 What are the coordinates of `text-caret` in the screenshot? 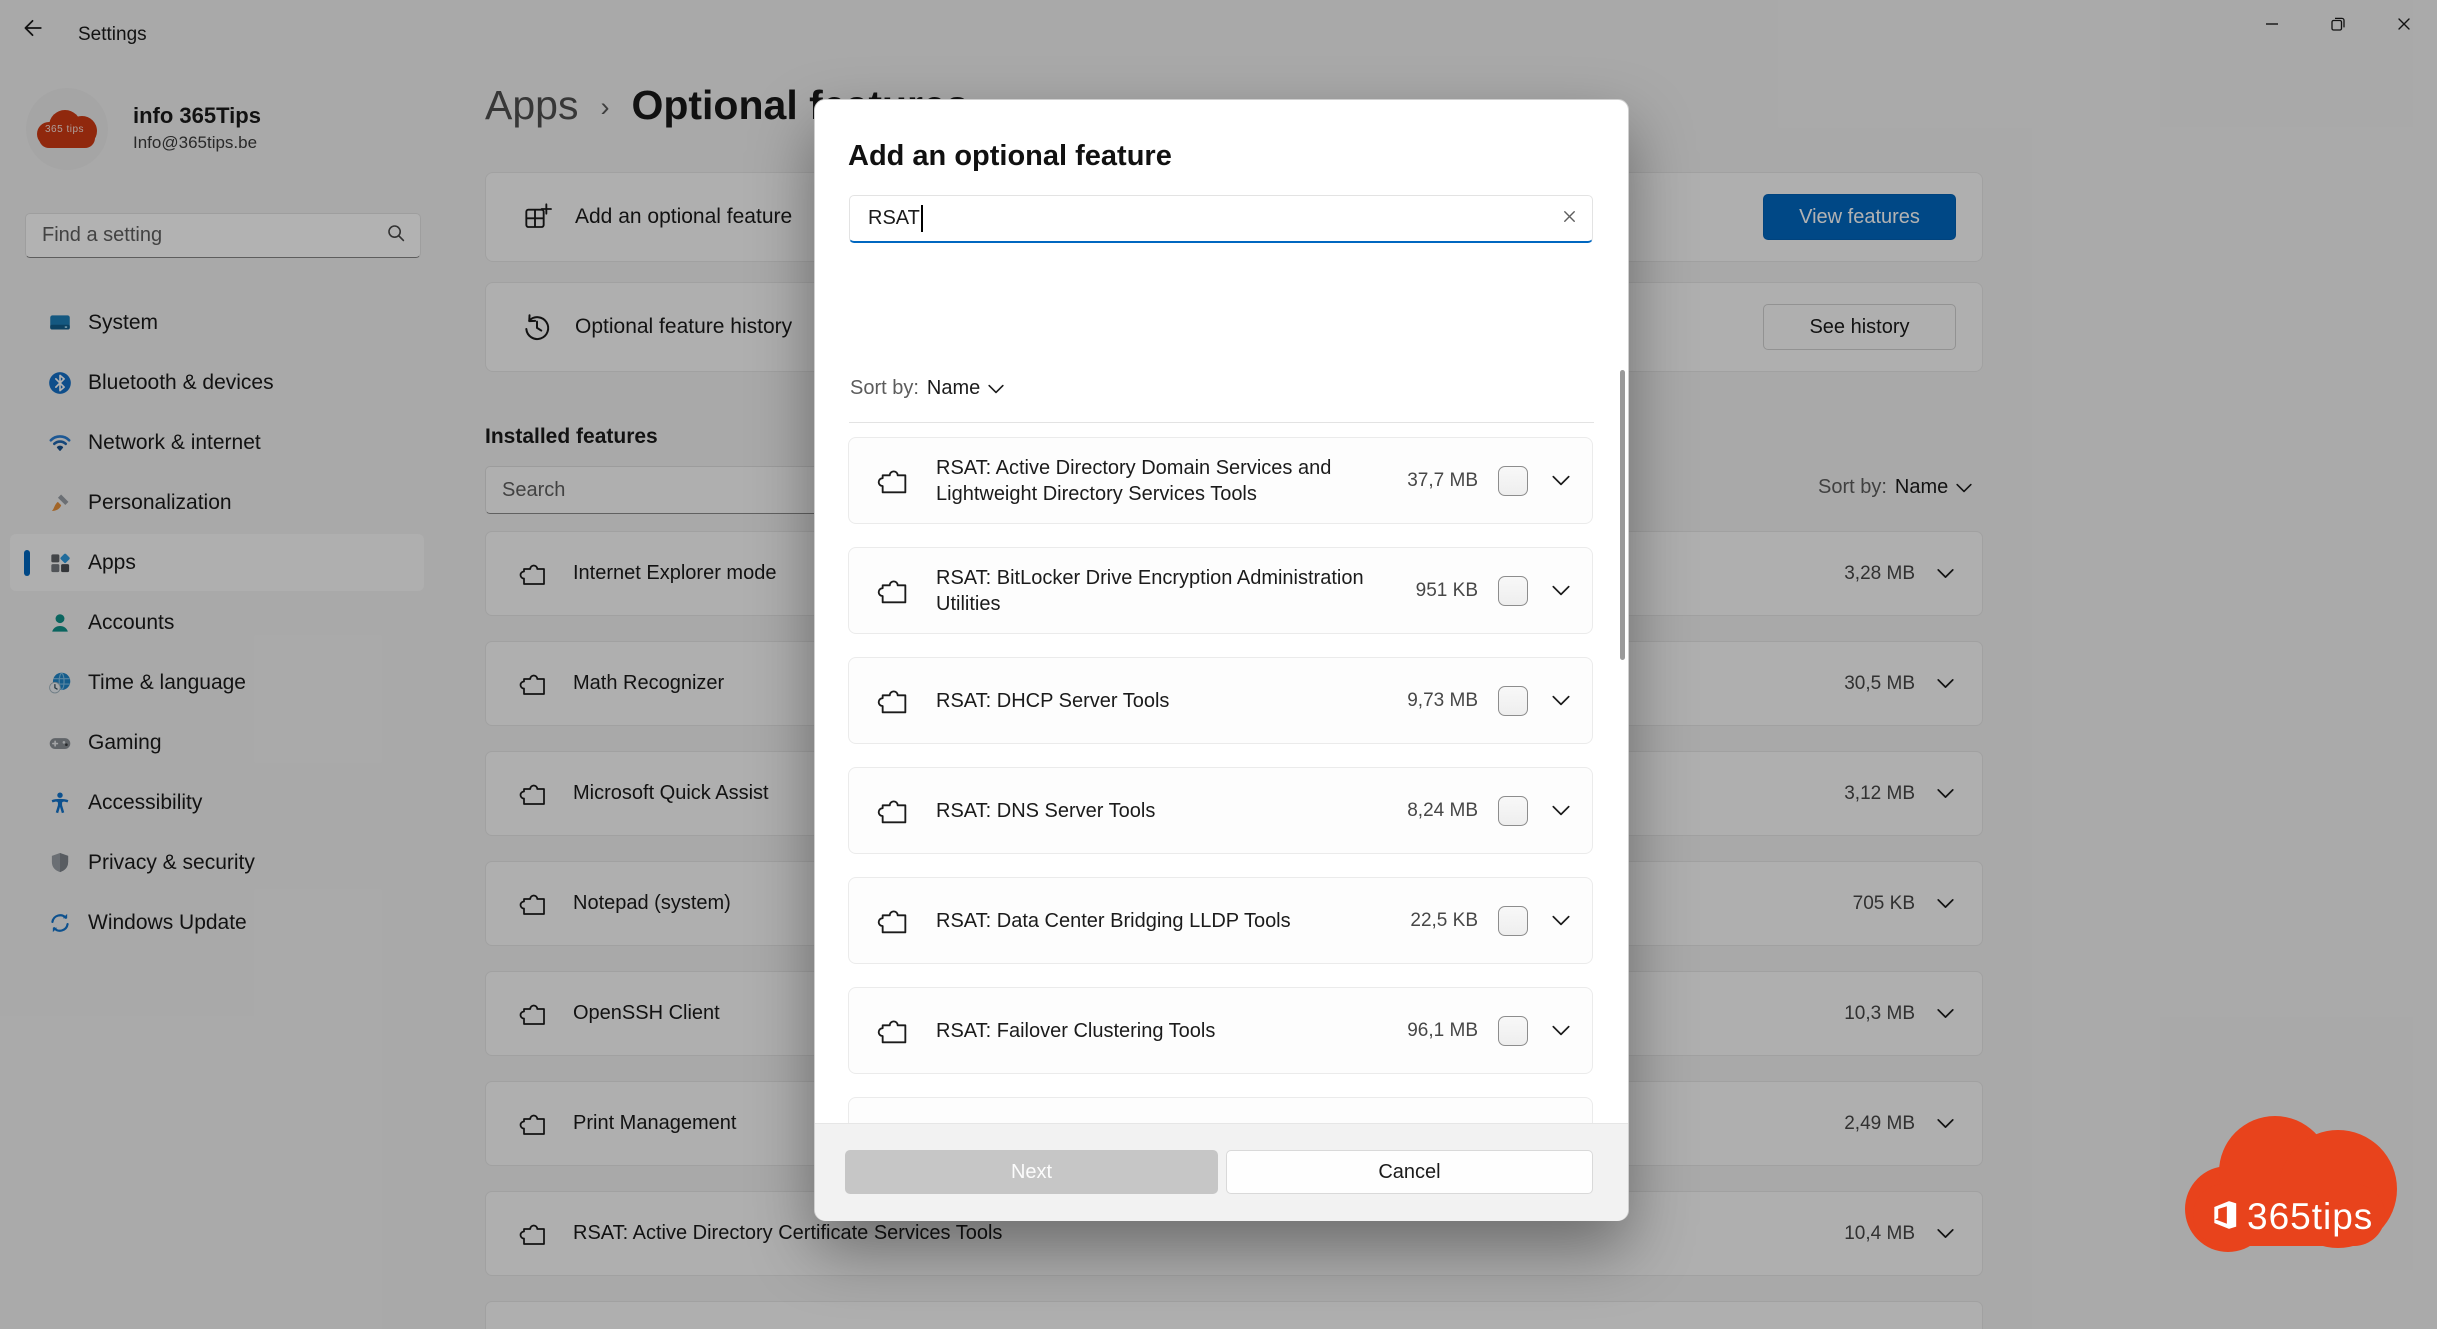 It's located at (921, 218).